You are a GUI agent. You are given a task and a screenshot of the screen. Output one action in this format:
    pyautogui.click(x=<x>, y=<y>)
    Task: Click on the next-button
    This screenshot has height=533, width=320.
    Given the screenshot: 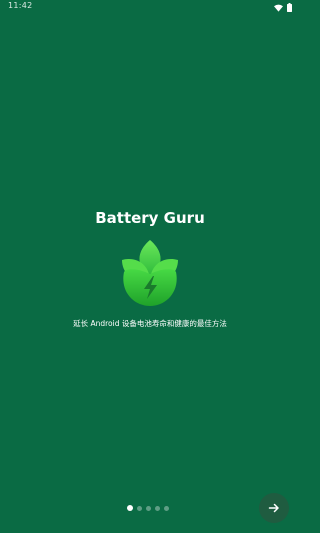 What is the action you would take?
    pyautogui.click(x=274, y=508)
    